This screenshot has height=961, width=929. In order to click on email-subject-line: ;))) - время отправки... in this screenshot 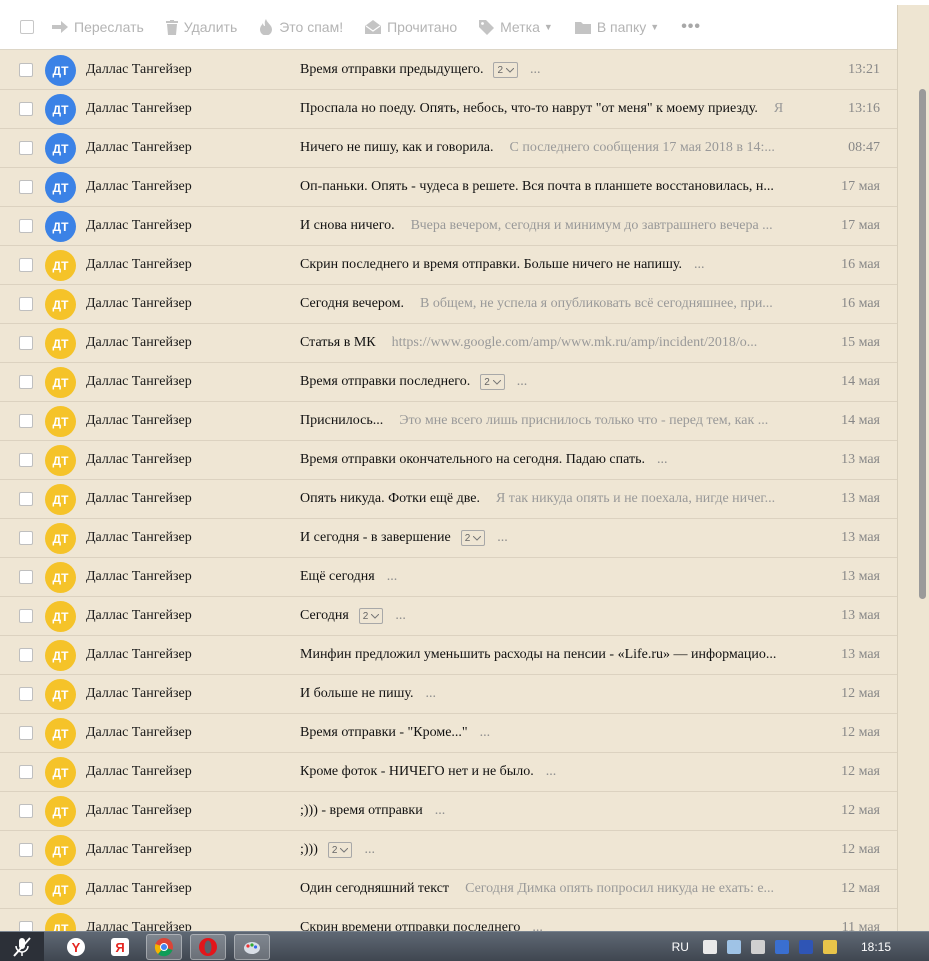, I will do `click(562, 811)`.